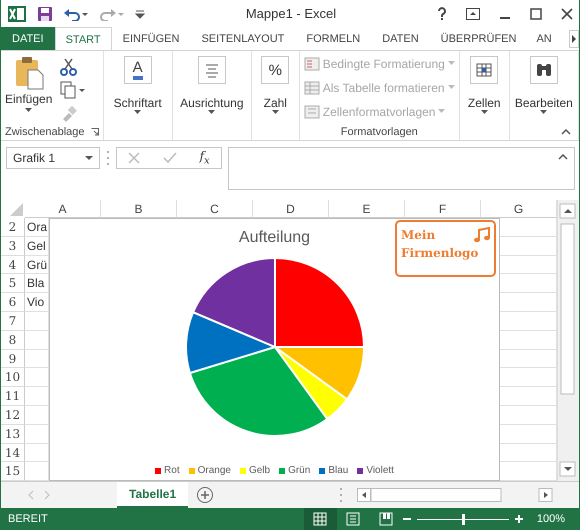  What do you see at coordinates (406, 519) in the screenshot?
I see `zoom-out-icon` at bounding box center [406, 519].